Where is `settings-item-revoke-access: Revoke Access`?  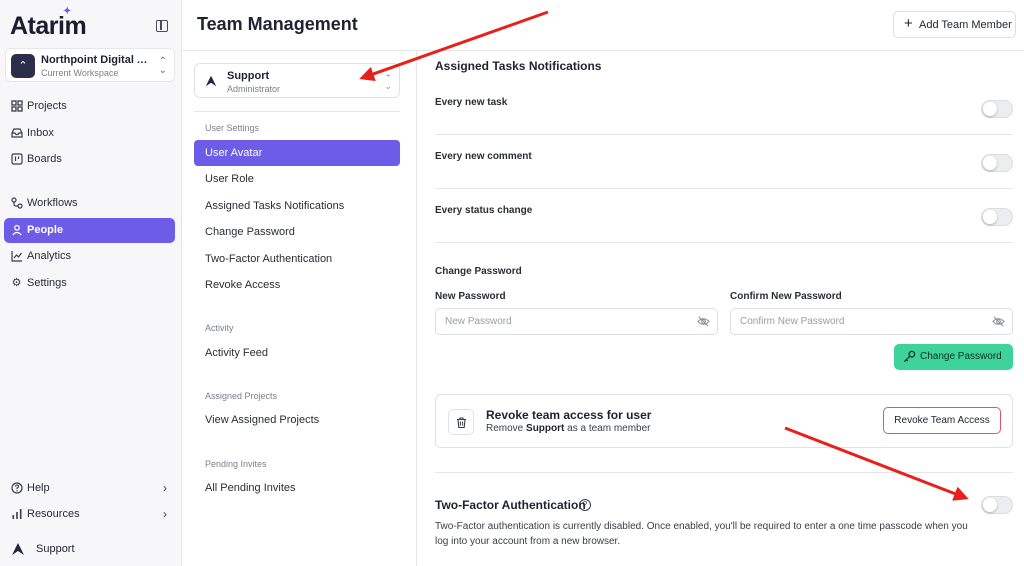
settings-item-revoke-access: Revoke Access is located at coordinates (297, 285).